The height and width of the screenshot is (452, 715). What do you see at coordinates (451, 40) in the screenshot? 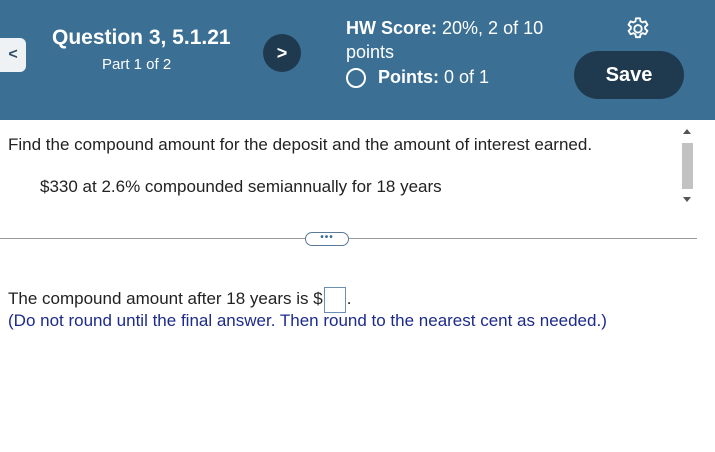
I see `hw-score: HW Score: 20%, 2 of 10 points` at bounding box center [451, 40].